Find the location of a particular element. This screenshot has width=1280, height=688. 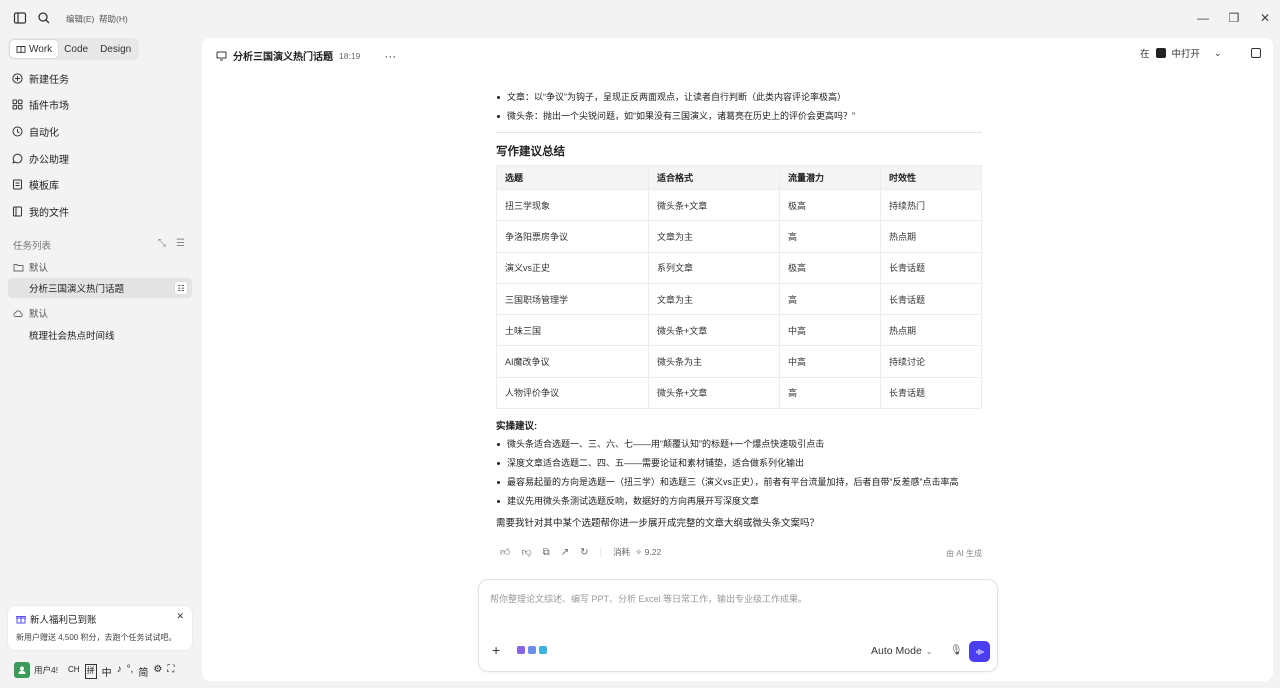

copy-icon: ⧉ is located at coordinates (546, 552).